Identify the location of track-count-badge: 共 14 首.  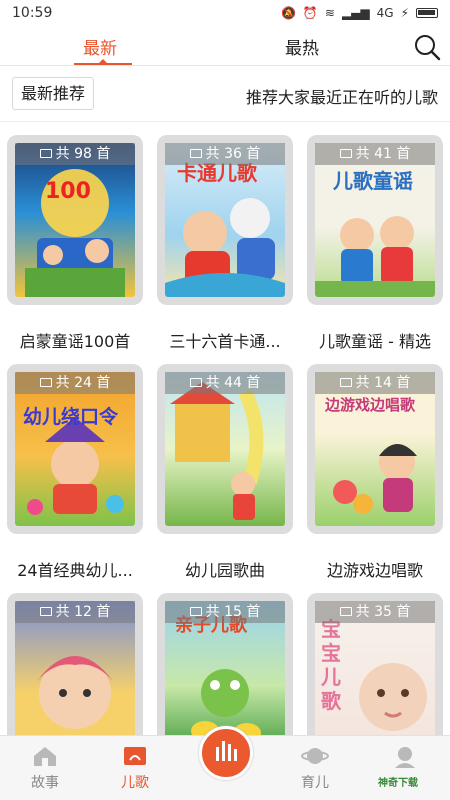
(375, 383).